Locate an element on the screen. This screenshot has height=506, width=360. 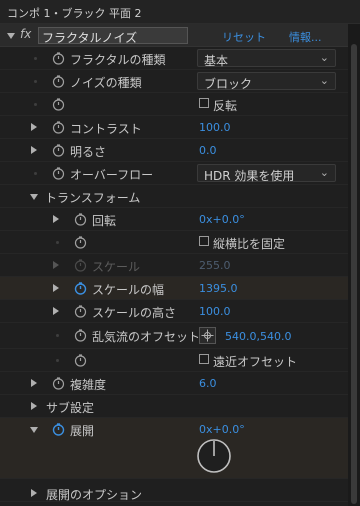
prop-row-noise-type: ノイズの種類 ブロック ⌄ is located at coordinates (174, 81).